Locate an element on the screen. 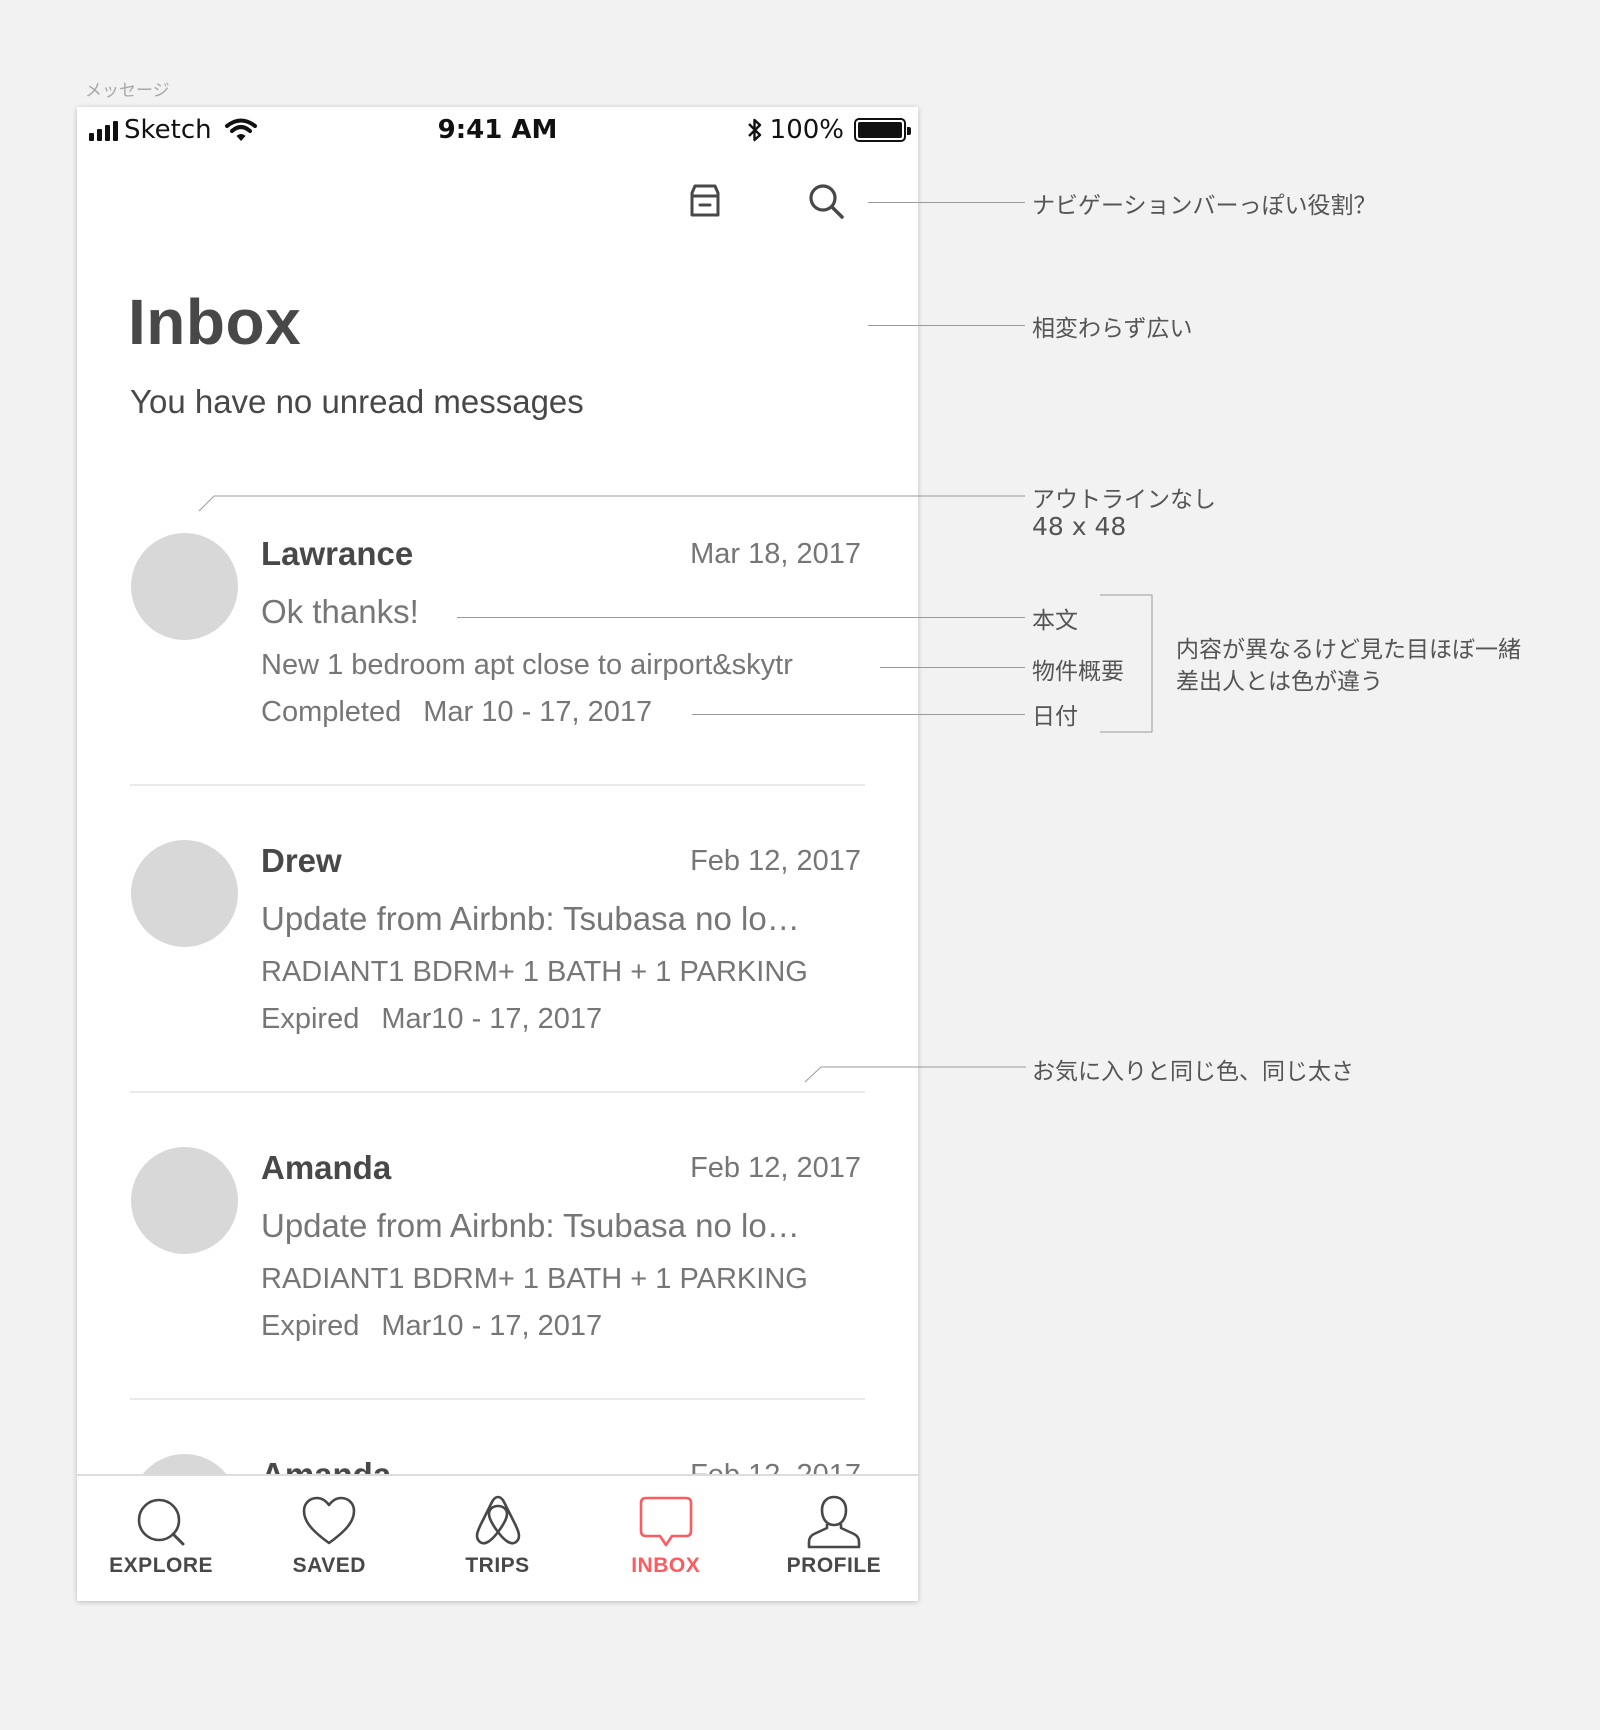 Image resolution: width=1600 pixels, height=1730 pixels. battery-percent: 100% is located at coordinates (806, 130).